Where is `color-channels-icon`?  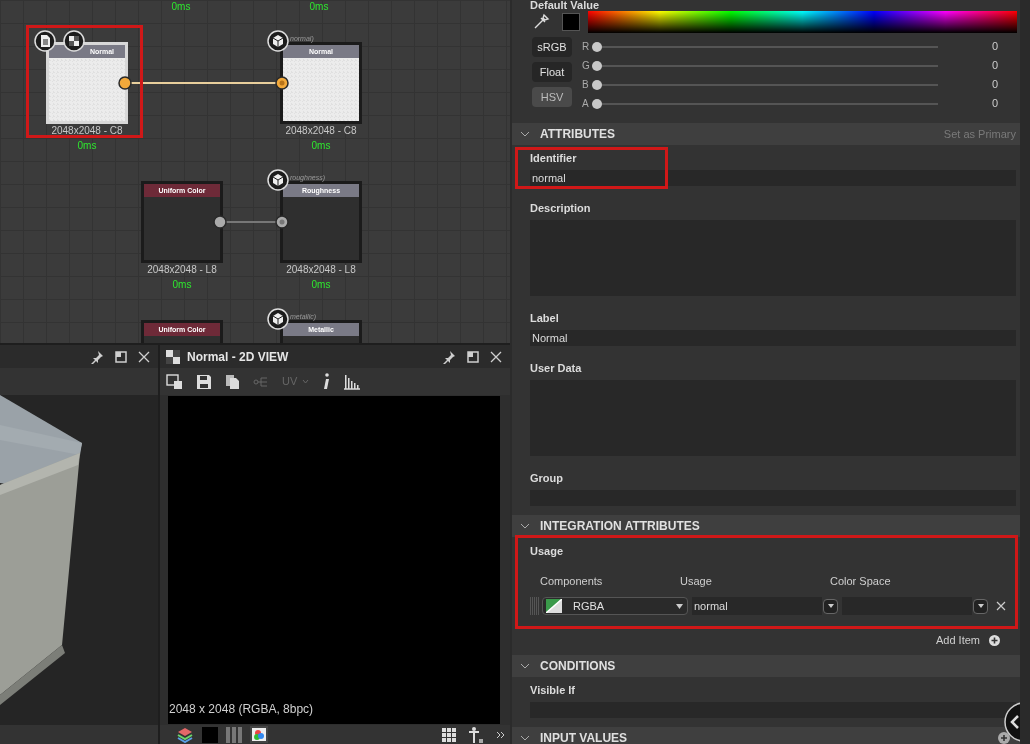
color-channels-icon is located at coordinates (259, 734).